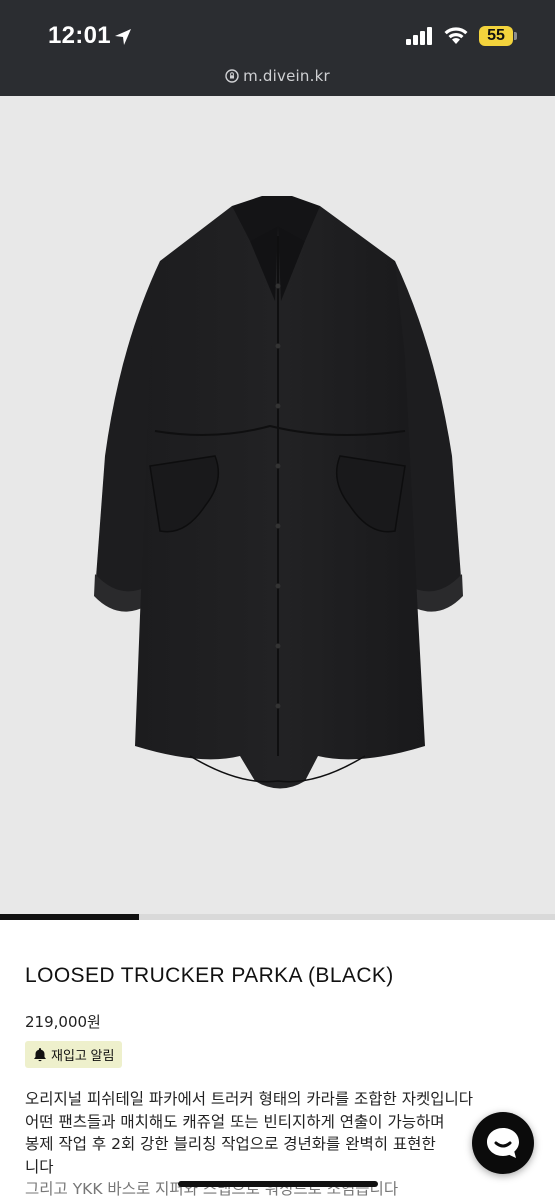  Describe the element at coordinates (277, 917) in the screenshot. I see `gallery-progress` at that location.